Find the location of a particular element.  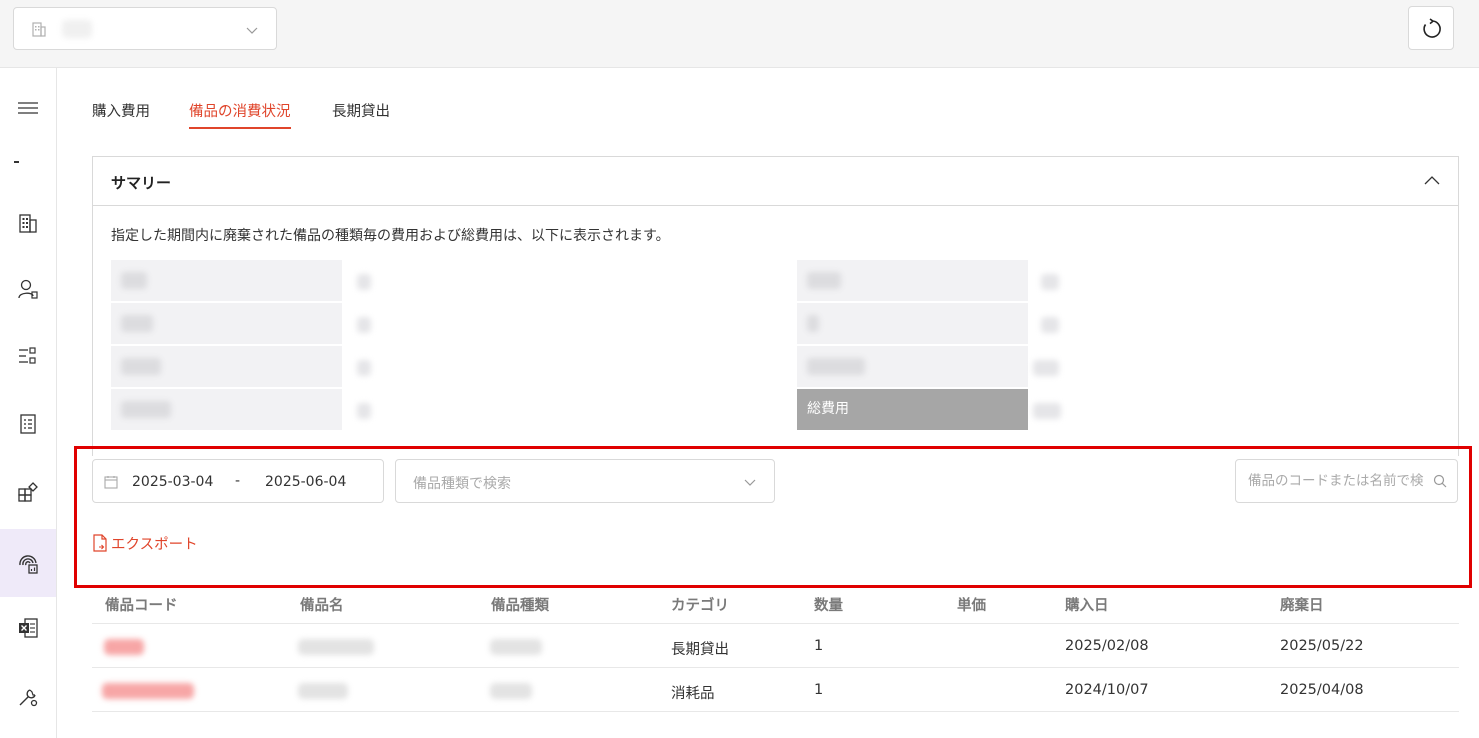

chevron-up-icon is located at coordinates (1432, 181).